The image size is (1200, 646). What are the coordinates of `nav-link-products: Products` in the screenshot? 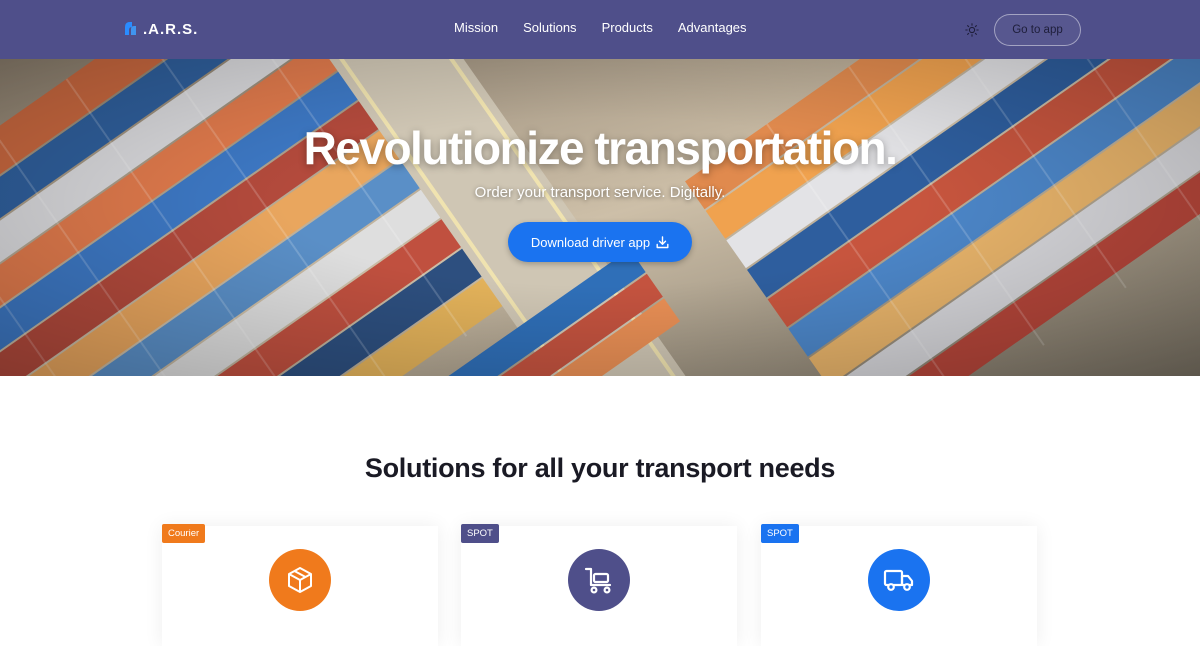 It's located at (627, 27).